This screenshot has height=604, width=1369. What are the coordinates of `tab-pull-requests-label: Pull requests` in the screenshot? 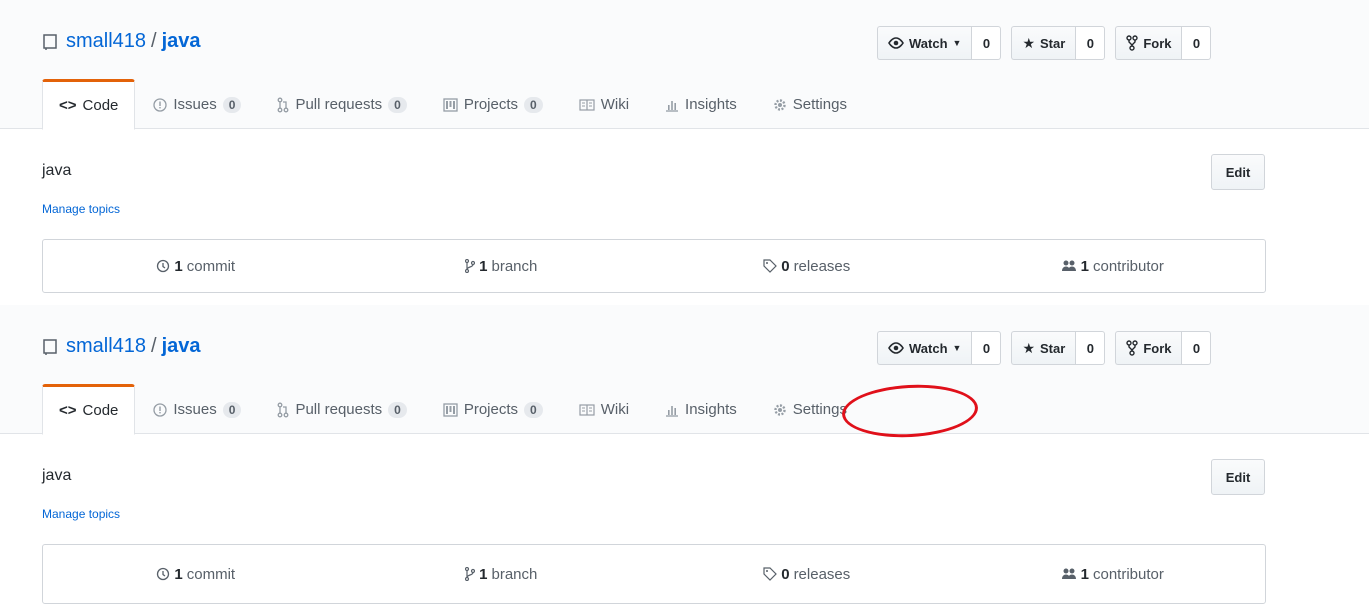 It's located at (339, 104).